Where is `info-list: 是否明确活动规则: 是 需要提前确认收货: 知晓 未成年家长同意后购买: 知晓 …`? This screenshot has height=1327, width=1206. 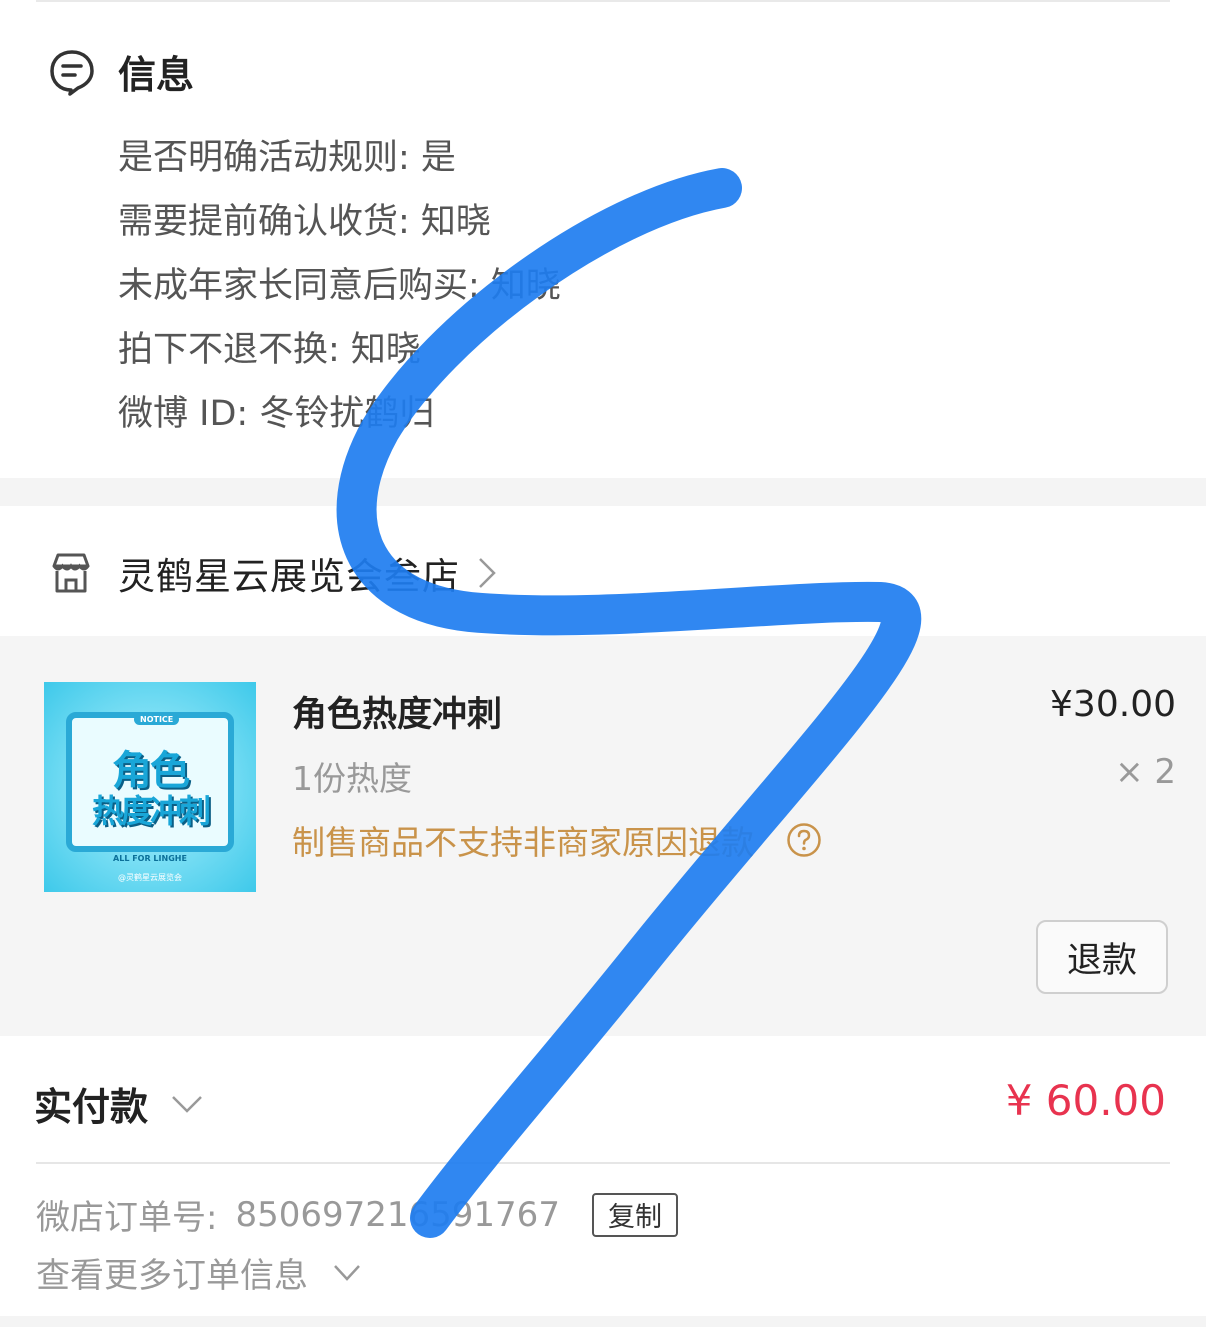
info-list: 是否明确活动规则: 是 需要提前确认收货: 知晓 未成年家长同意后购买: 知晓 … is located at coordinates (339, 286).